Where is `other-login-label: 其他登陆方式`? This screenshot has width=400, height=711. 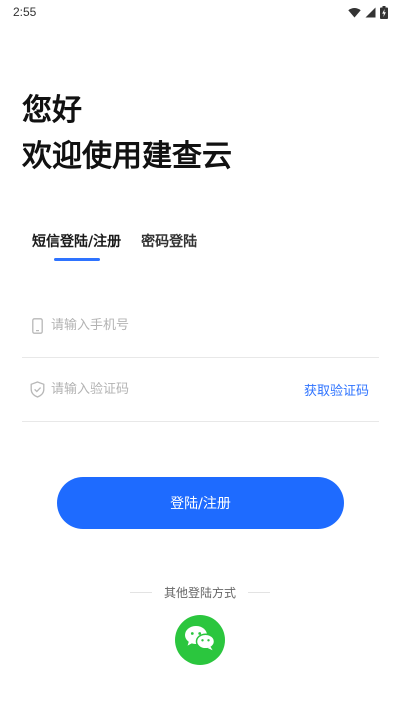
other-login-label: 其他登陆方式 is located at coordinates (199, 593).